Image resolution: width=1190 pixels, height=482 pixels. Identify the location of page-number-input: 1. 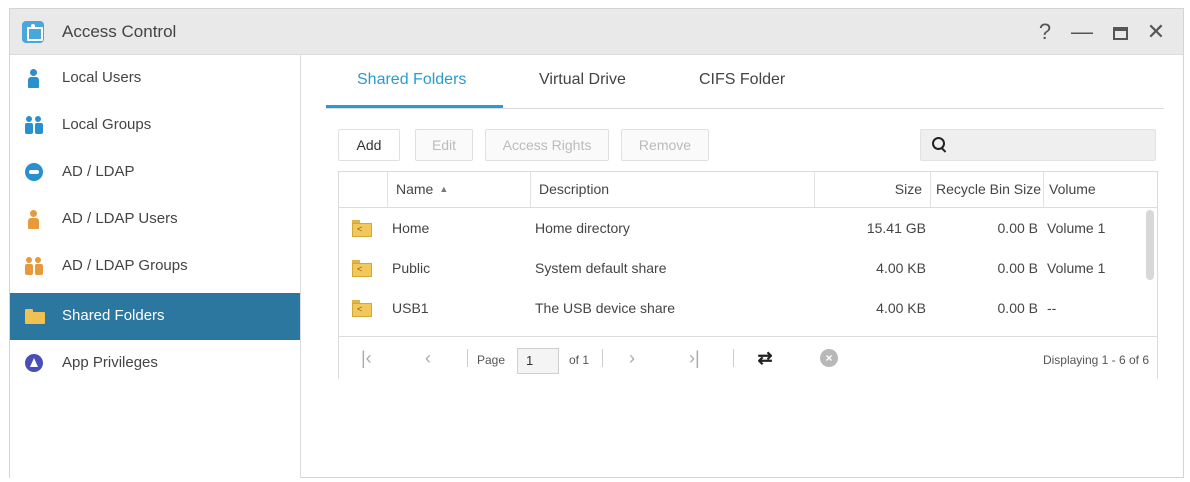
(538, 361).